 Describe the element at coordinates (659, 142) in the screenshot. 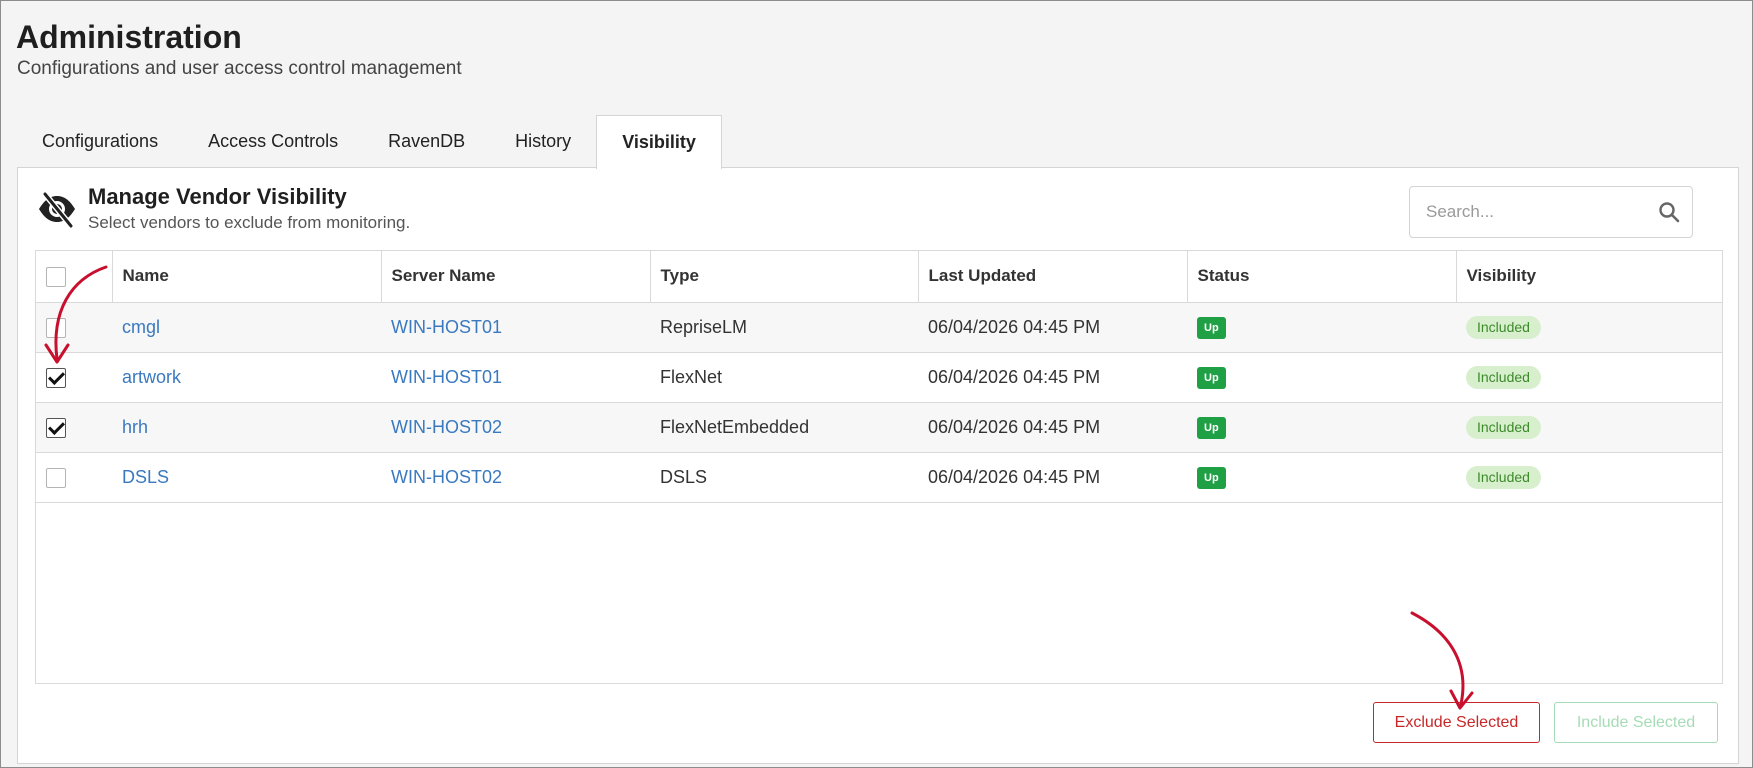

I see `tab-visibility: Visibility` at that location.